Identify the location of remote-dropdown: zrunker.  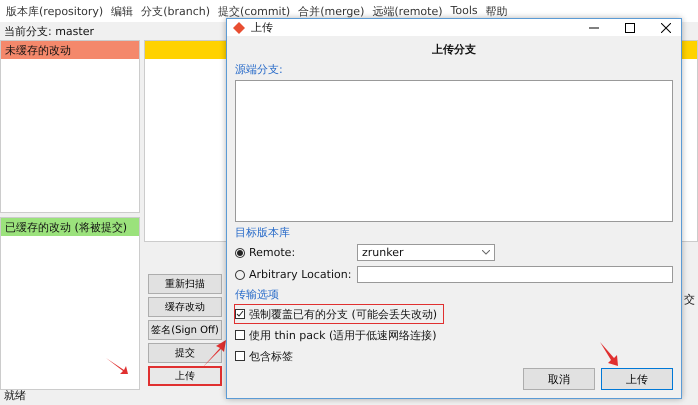
(426, 252).